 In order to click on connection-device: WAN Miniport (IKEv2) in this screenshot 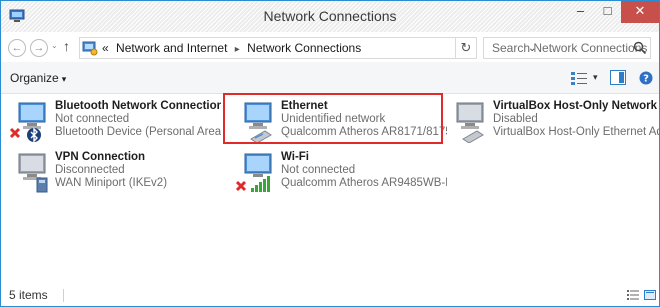, I will do `click(111, 183)`.